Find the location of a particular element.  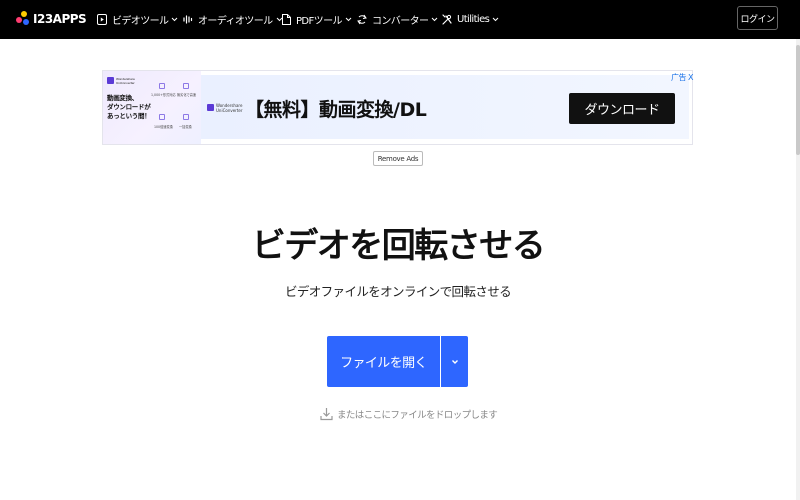

format-icon is located at coordinates (162, 86).